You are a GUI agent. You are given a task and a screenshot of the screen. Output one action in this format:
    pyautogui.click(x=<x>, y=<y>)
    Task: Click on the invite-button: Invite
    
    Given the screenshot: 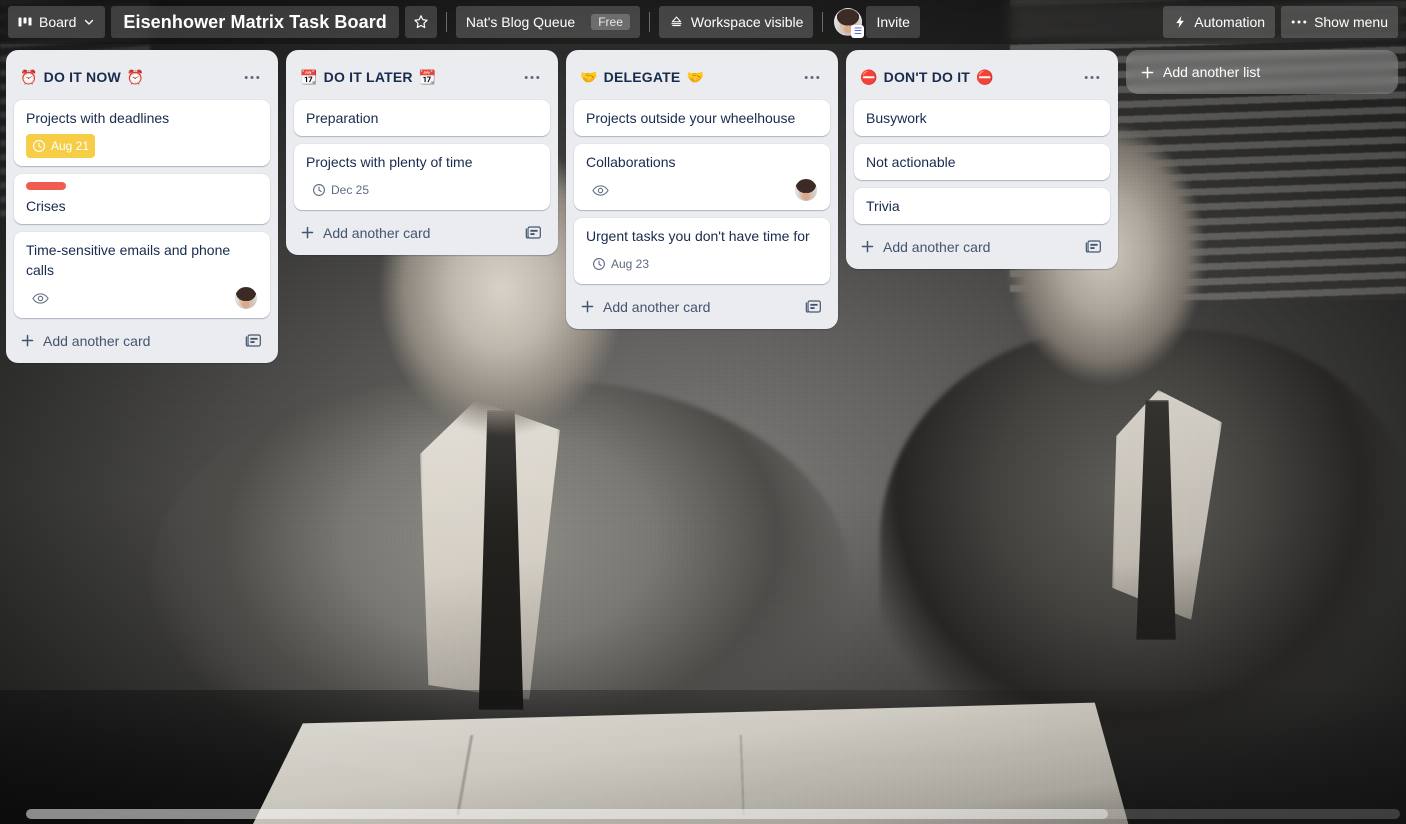 What is the action you would take?
    pyautogui.click(x=893, y=22)
    